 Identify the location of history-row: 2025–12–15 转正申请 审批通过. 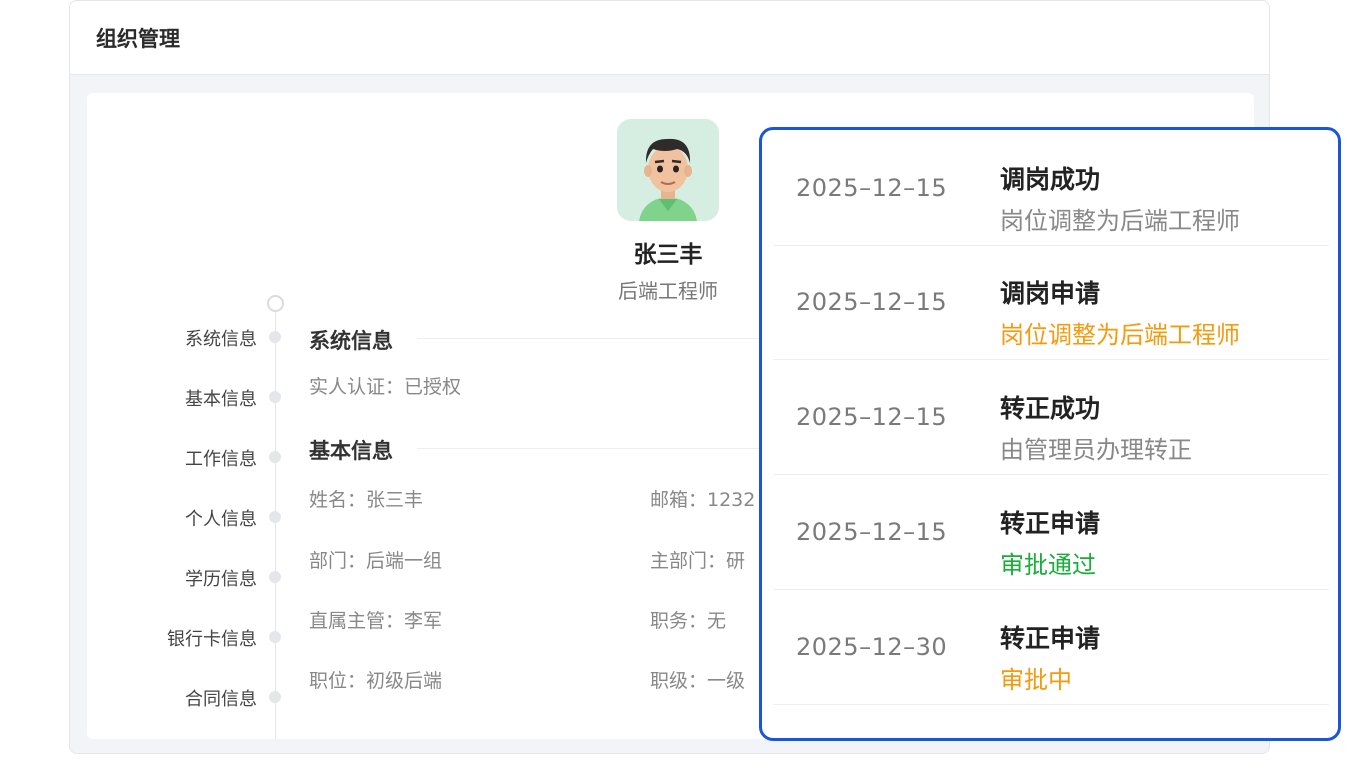
(1051, 532).